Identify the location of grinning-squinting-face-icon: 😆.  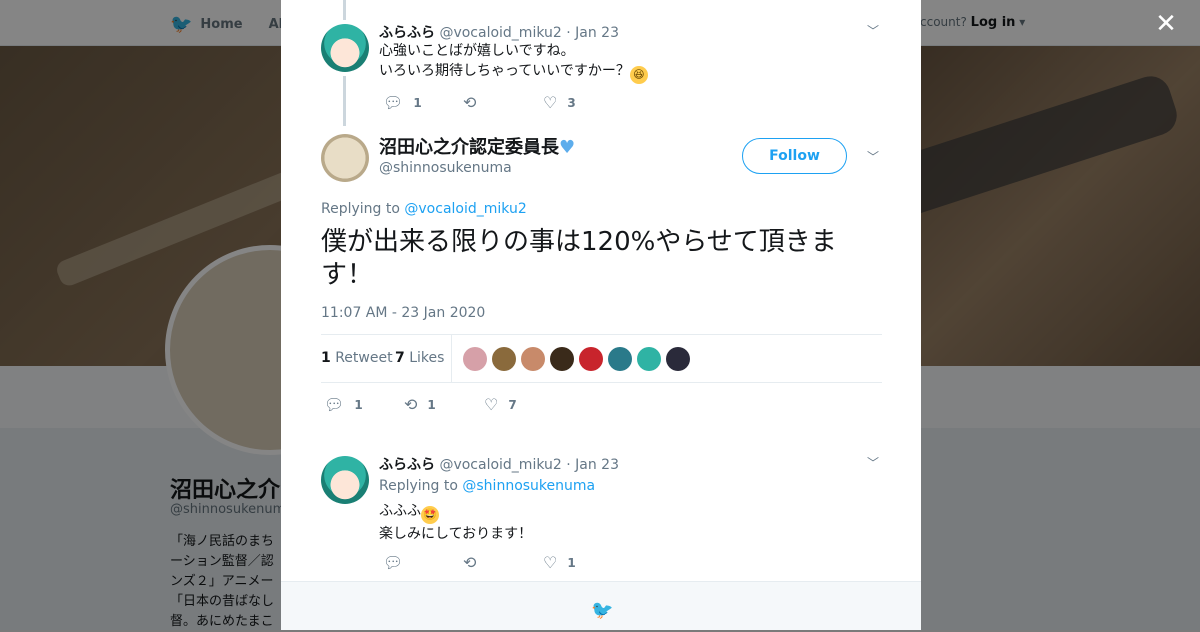
(638, 75).